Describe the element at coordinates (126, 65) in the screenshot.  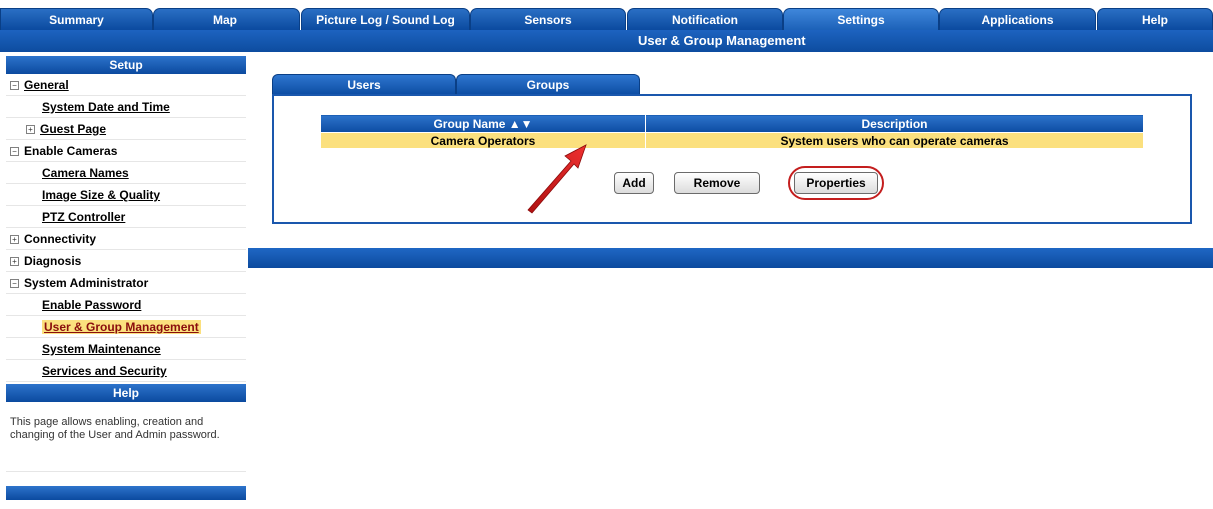
I see `setup-heading: Setup` at that location.